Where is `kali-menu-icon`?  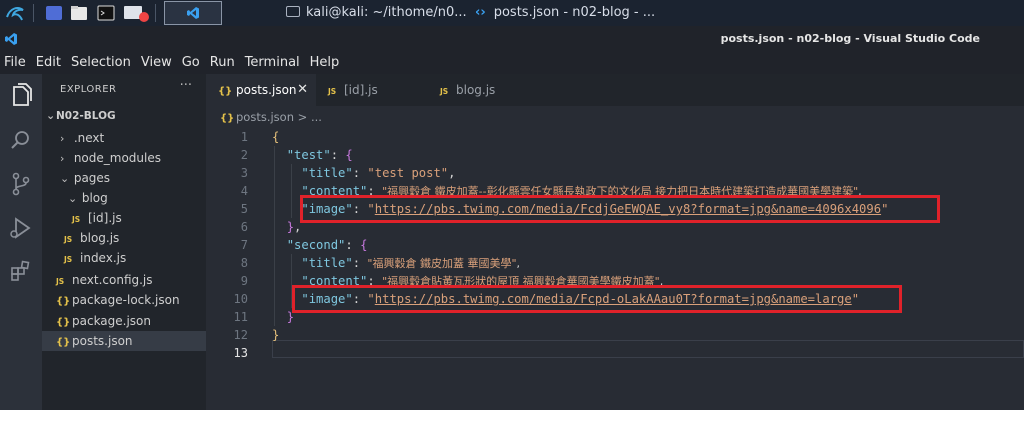
kali-menu-icon is located at coordinates (15, 13).